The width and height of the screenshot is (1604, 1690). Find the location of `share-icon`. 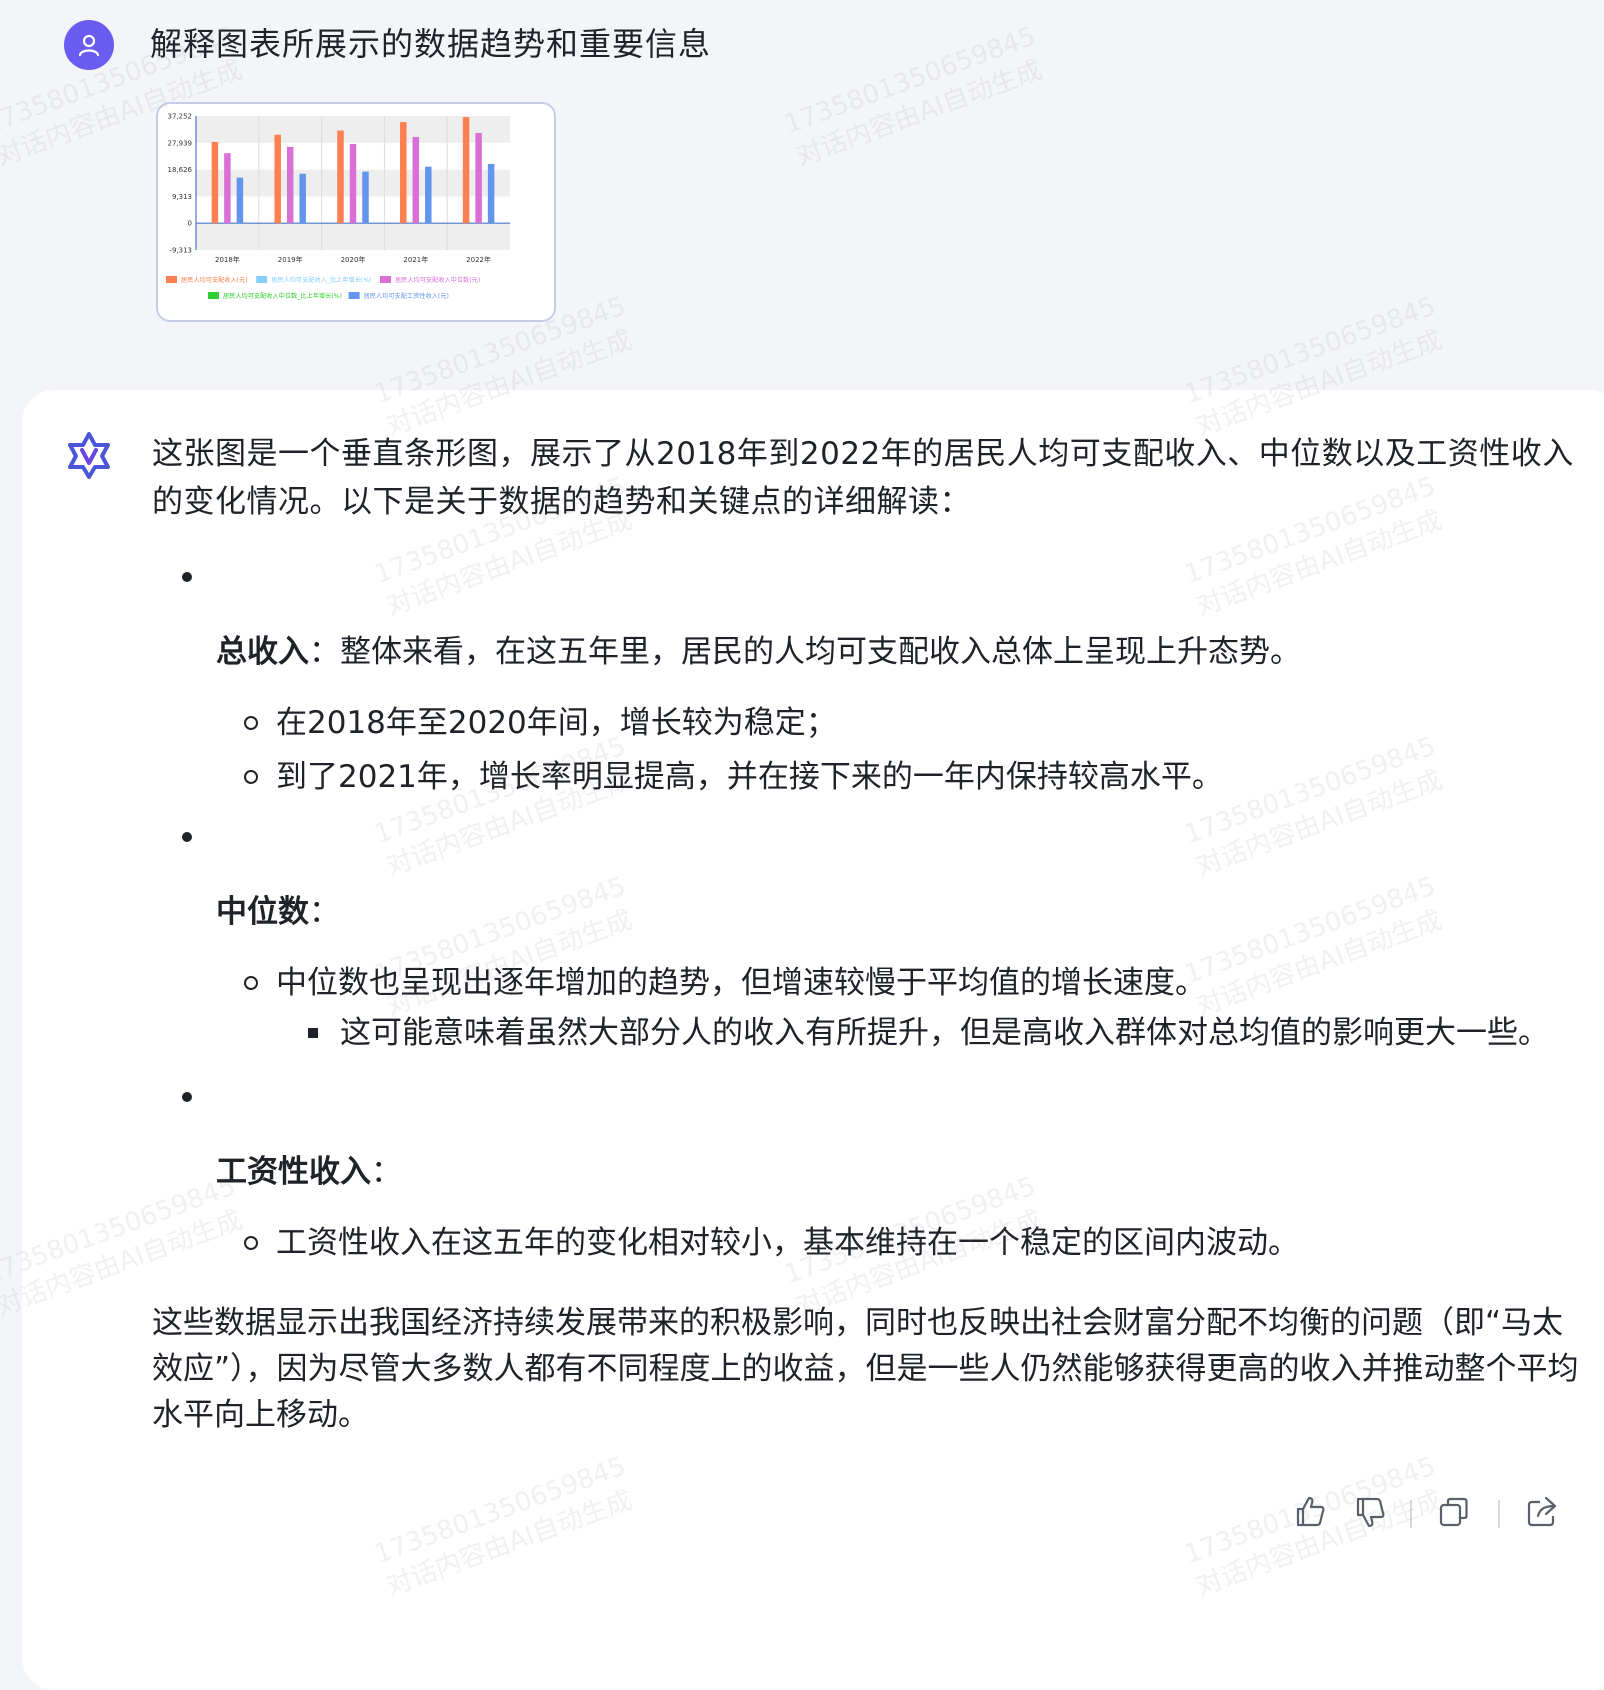

share-icon is located at coordinates (1542, 1511).